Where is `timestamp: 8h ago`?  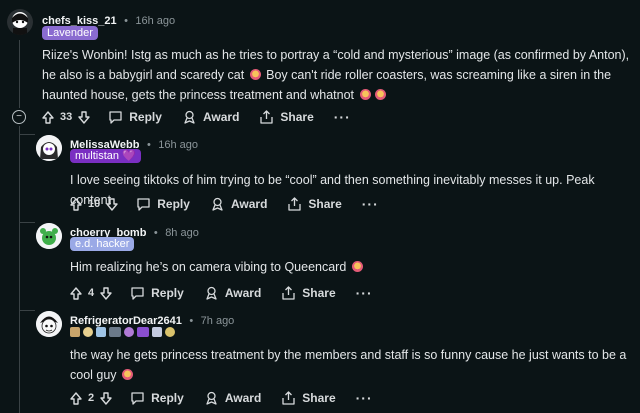 timestamp: 8h ago is located at coordinates (182, 233).